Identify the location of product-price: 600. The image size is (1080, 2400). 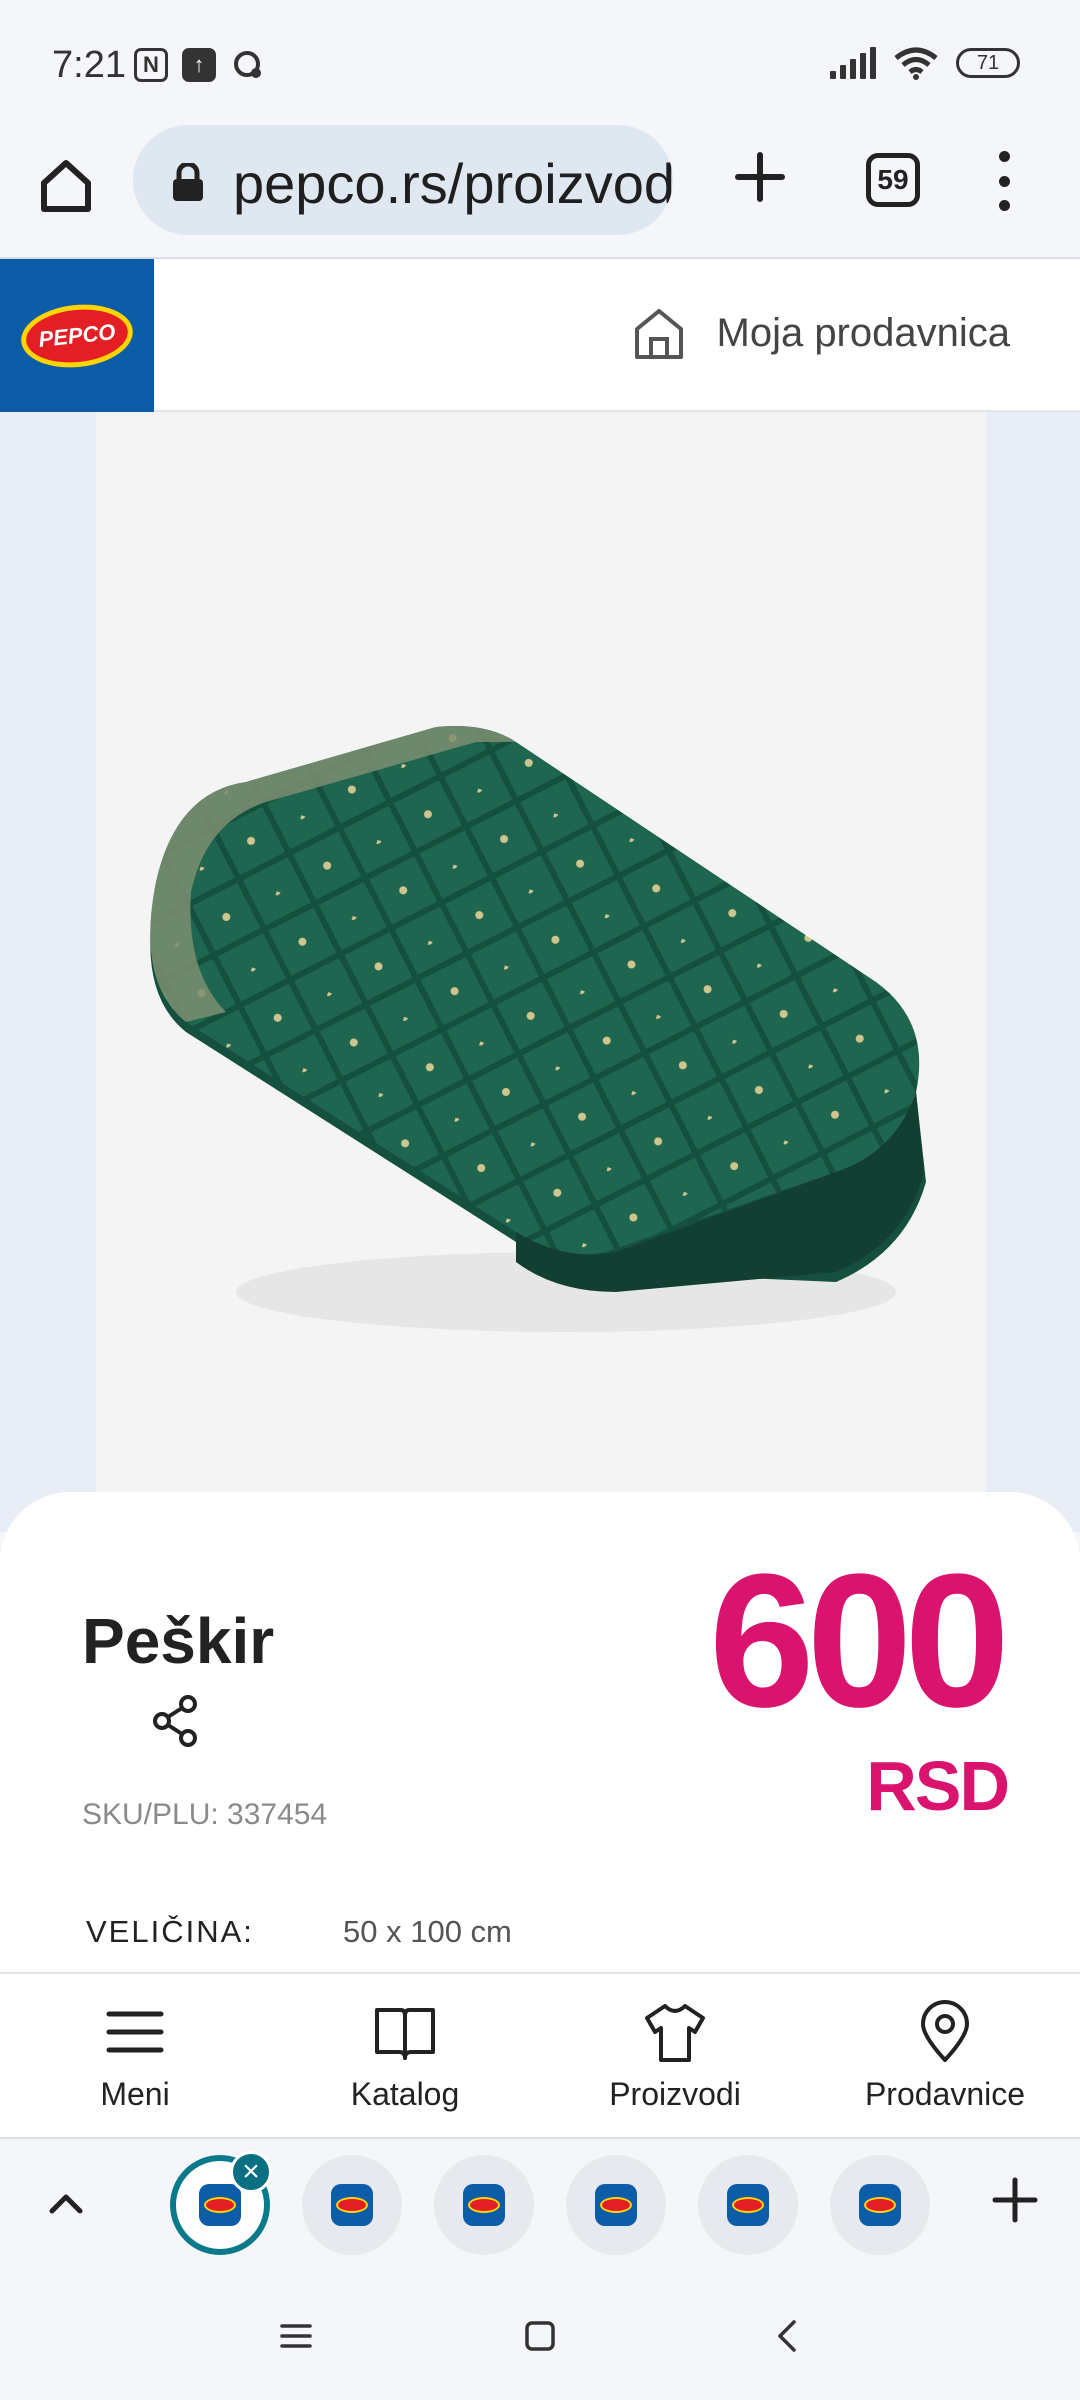
(859, 1641).